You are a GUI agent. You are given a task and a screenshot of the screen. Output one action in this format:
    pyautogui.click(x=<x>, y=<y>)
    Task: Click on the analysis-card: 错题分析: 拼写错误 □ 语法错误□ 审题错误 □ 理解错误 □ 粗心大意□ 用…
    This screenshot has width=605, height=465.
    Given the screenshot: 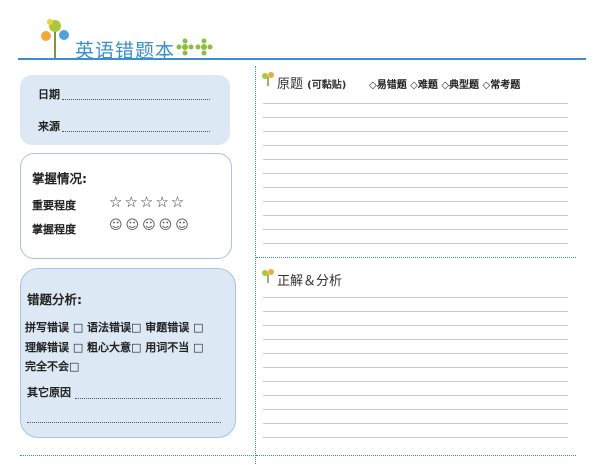 What is the action you would take?
    pyautogui.click(x=128, y=353)
    